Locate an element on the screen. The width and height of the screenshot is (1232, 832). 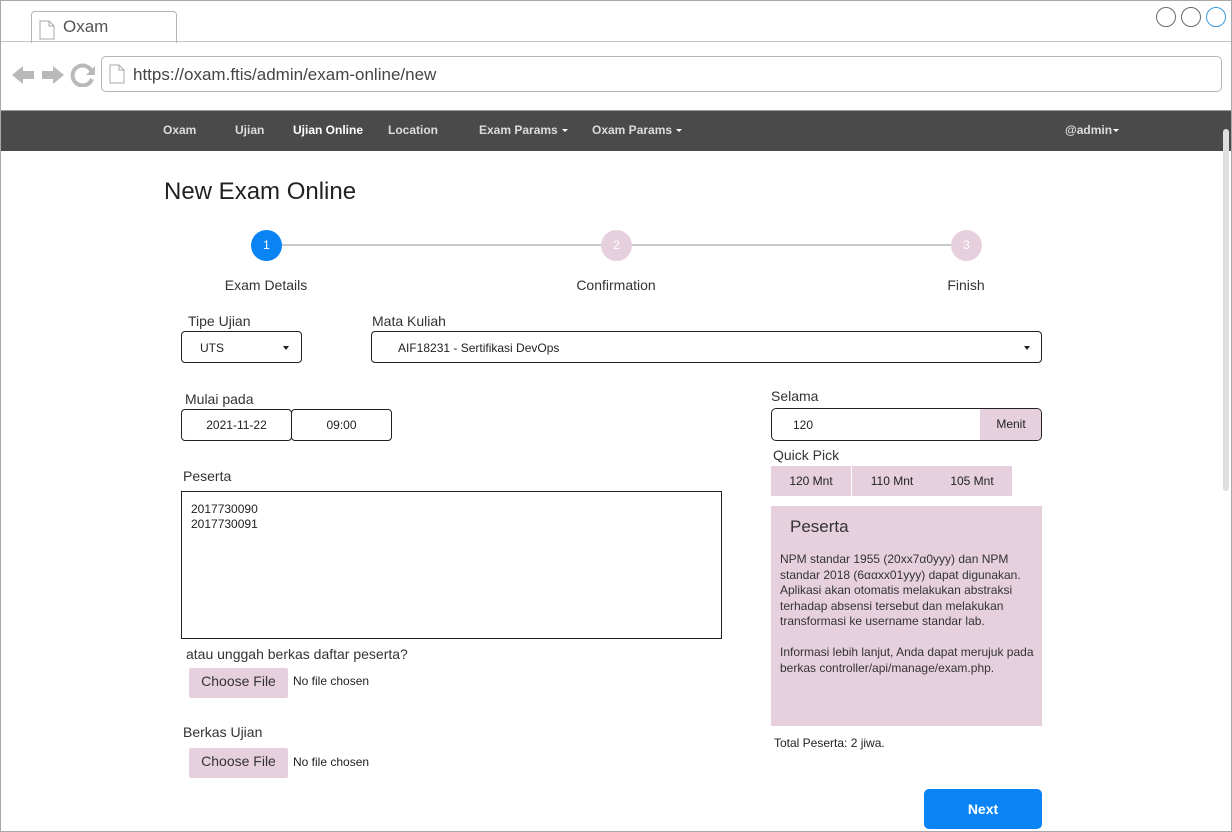
browser-nav-controls is located at coordinates (53, 75).